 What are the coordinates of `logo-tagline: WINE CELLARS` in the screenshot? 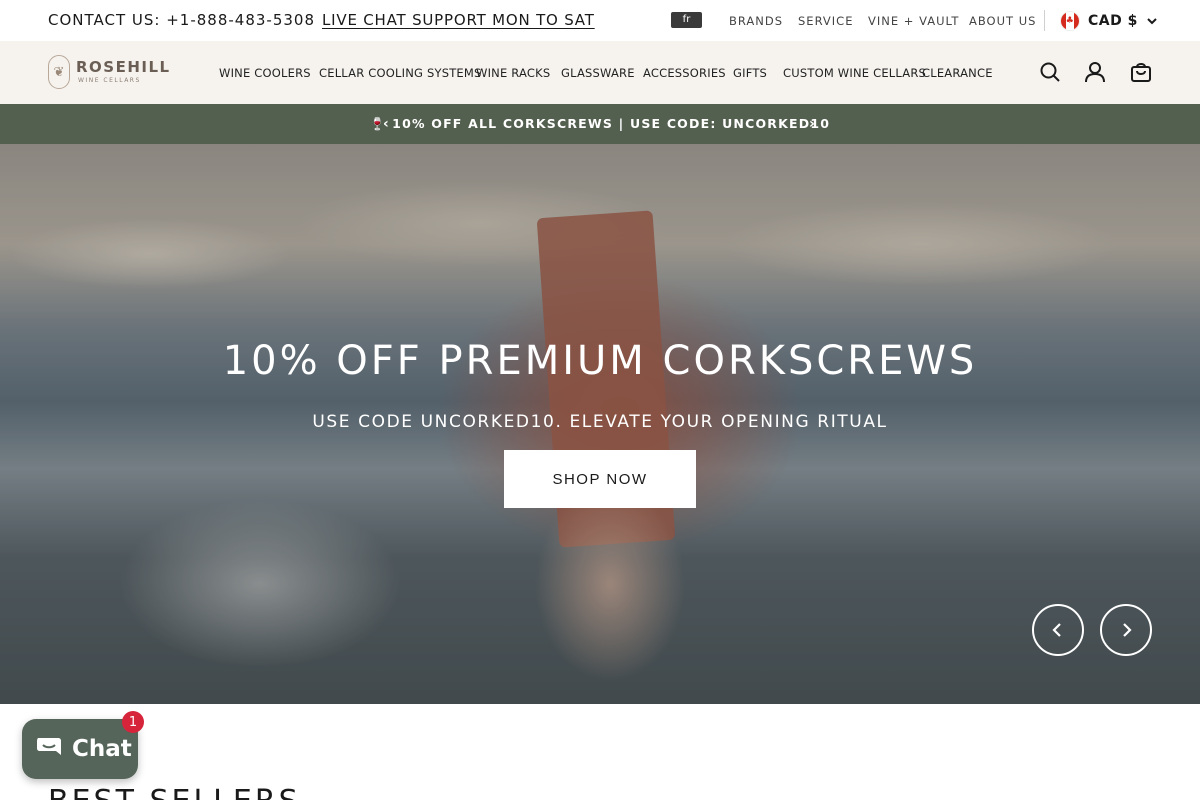 It's located at (109, 80).